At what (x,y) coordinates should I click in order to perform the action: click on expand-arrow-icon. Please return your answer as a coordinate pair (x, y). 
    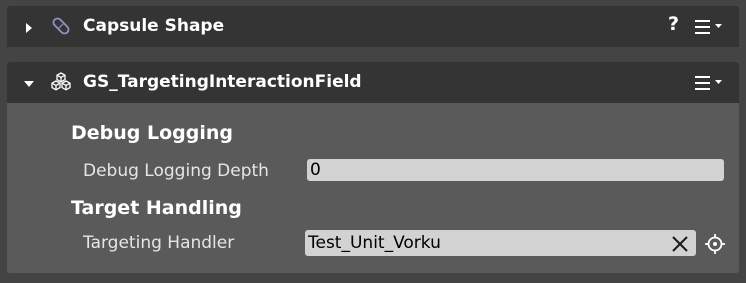
    Looking at the image, I should click on (29, 27).